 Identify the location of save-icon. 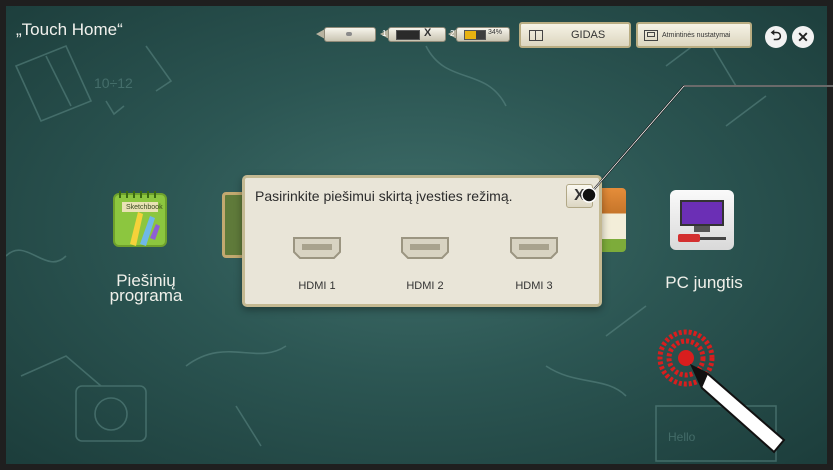
(651, 35).